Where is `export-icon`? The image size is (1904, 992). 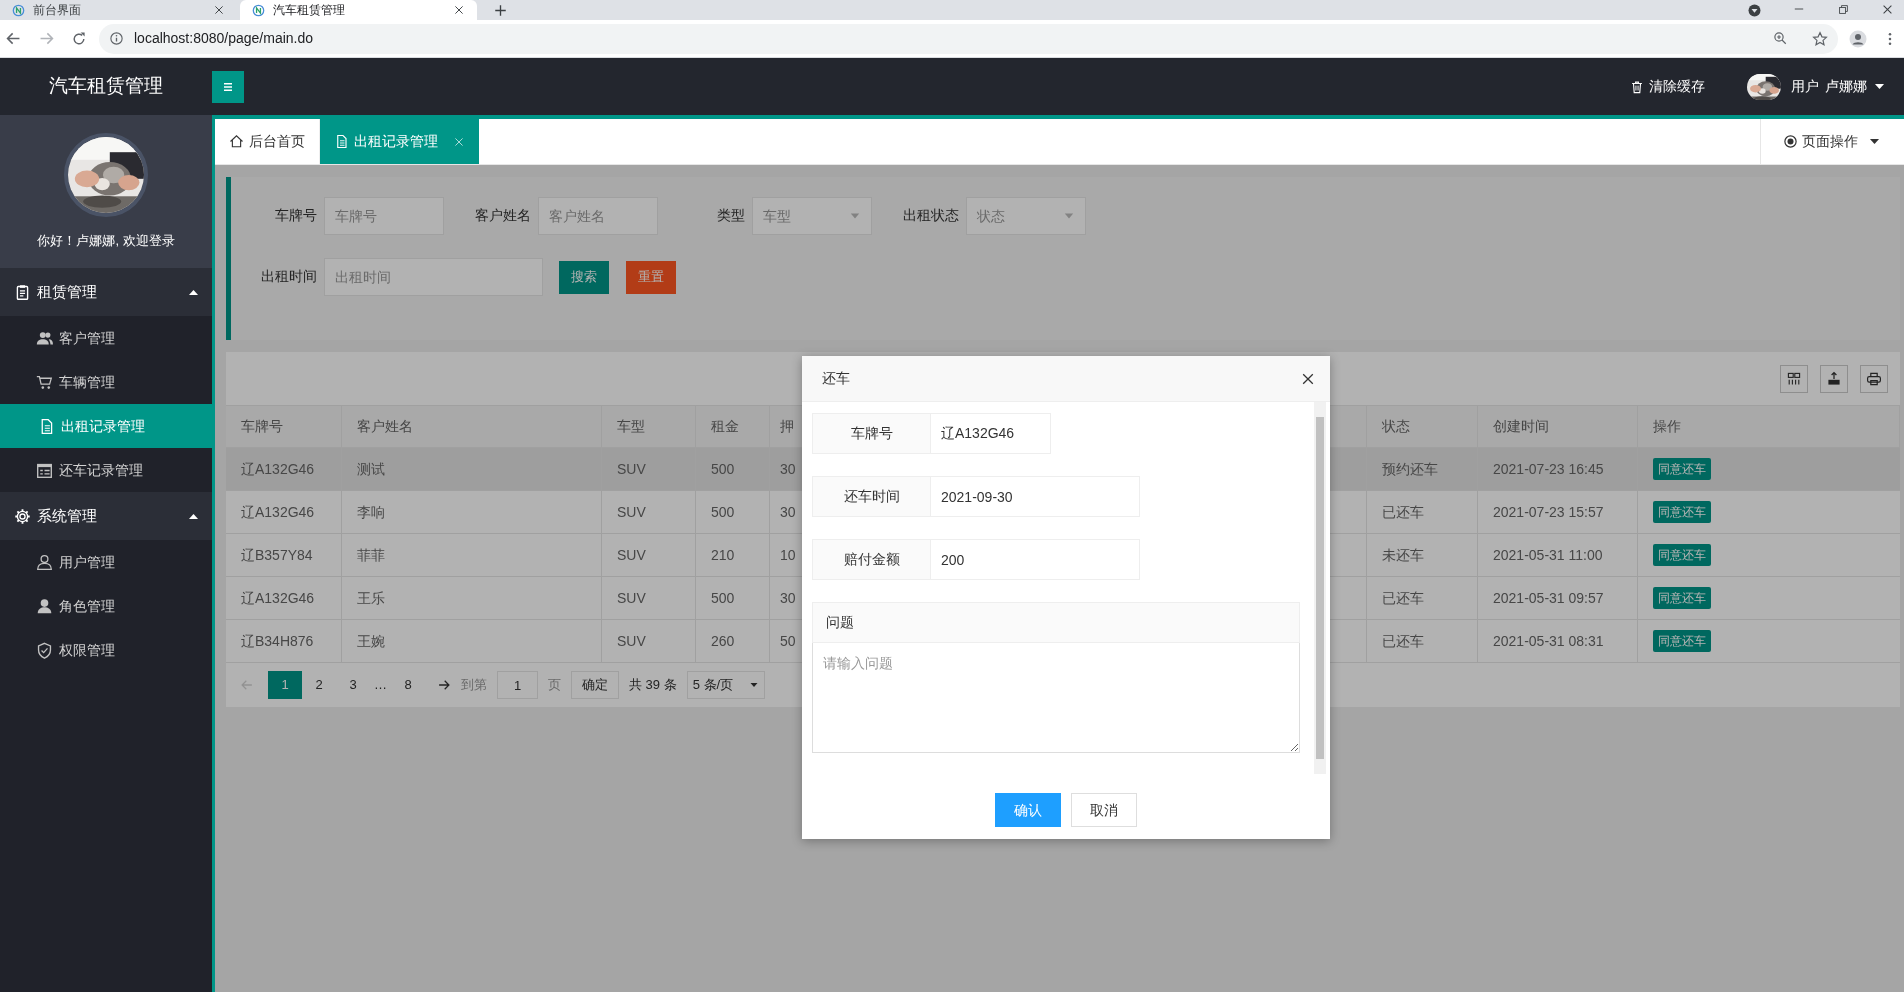
export-icon is located at coordinates (1834, 378).